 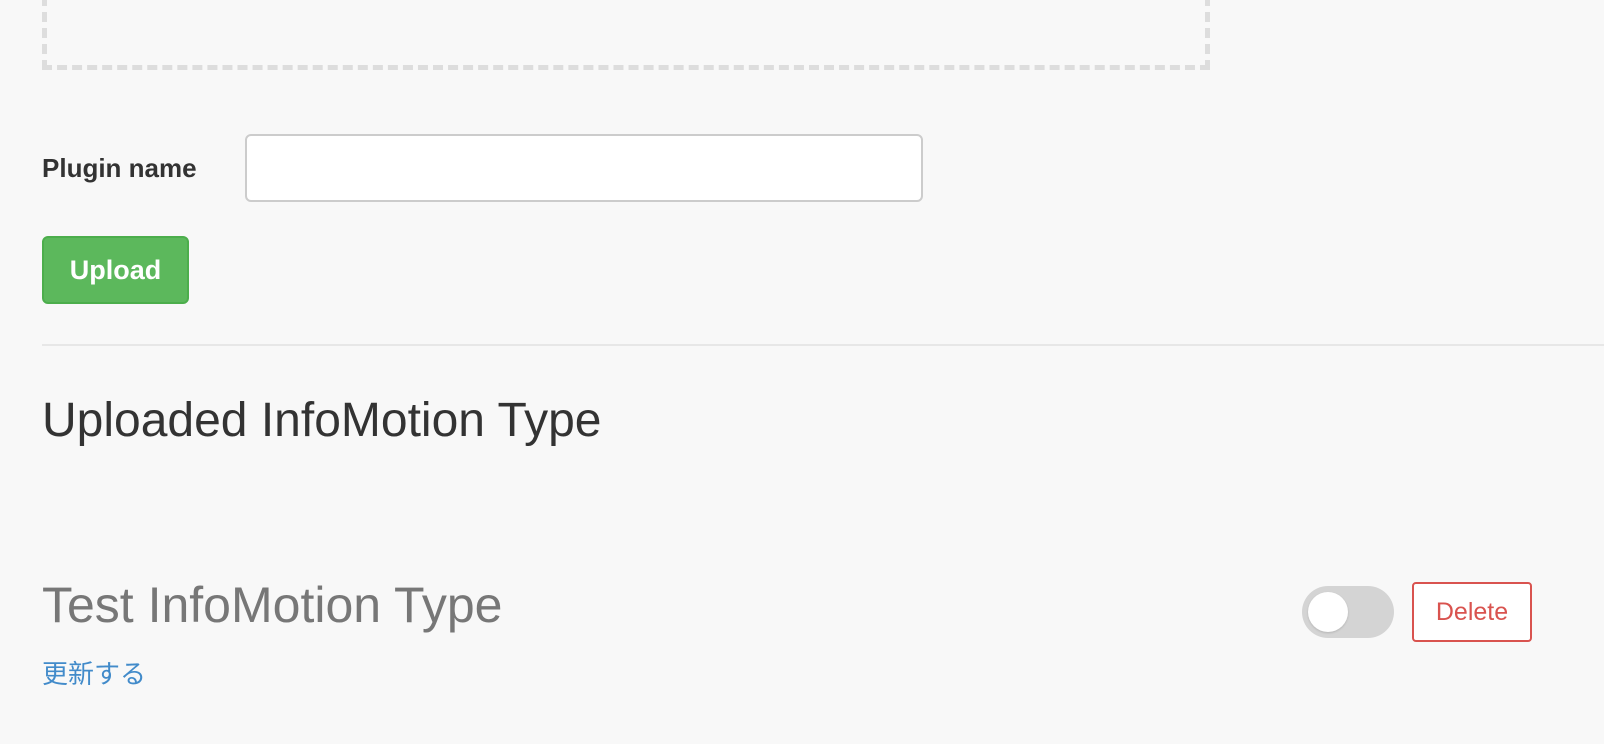 What do you see at coordinates (584, 168) in the screenshot?
I see `plugin-name-input` at bounding box center [584, 168].